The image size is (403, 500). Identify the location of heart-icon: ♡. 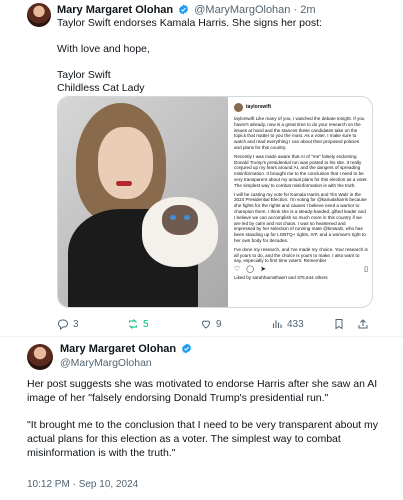
(237, 270).